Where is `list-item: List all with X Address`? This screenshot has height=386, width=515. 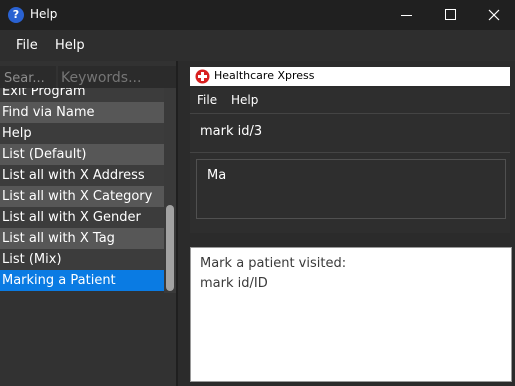
list-item: List all with X Address is located at coordinates (82, 175).